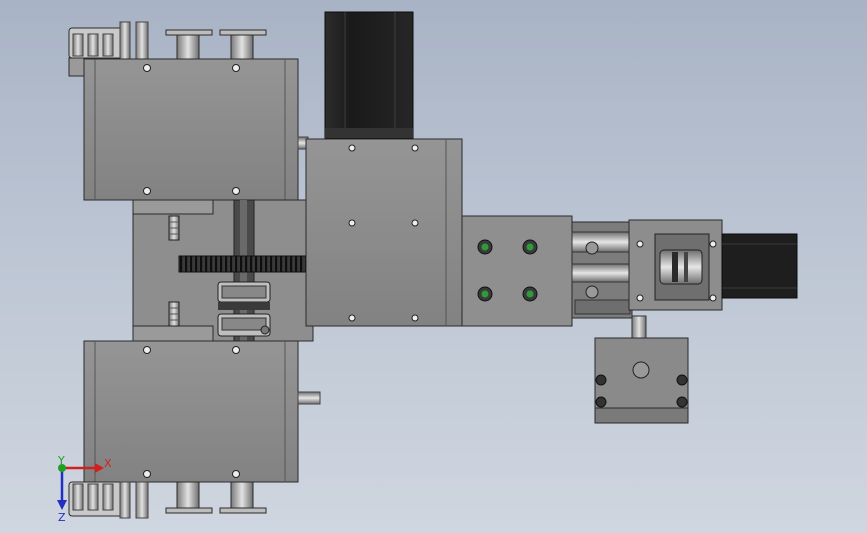 The image size is (867, 533). I want to click on linear-guide-rails, so click(602, 270).